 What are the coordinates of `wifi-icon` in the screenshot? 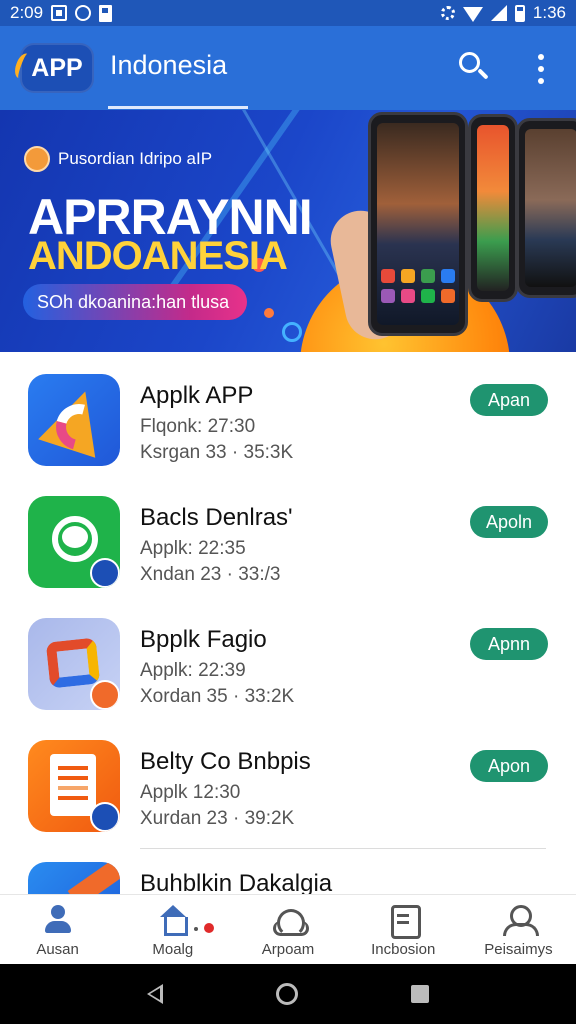 It's located at (472, 14).